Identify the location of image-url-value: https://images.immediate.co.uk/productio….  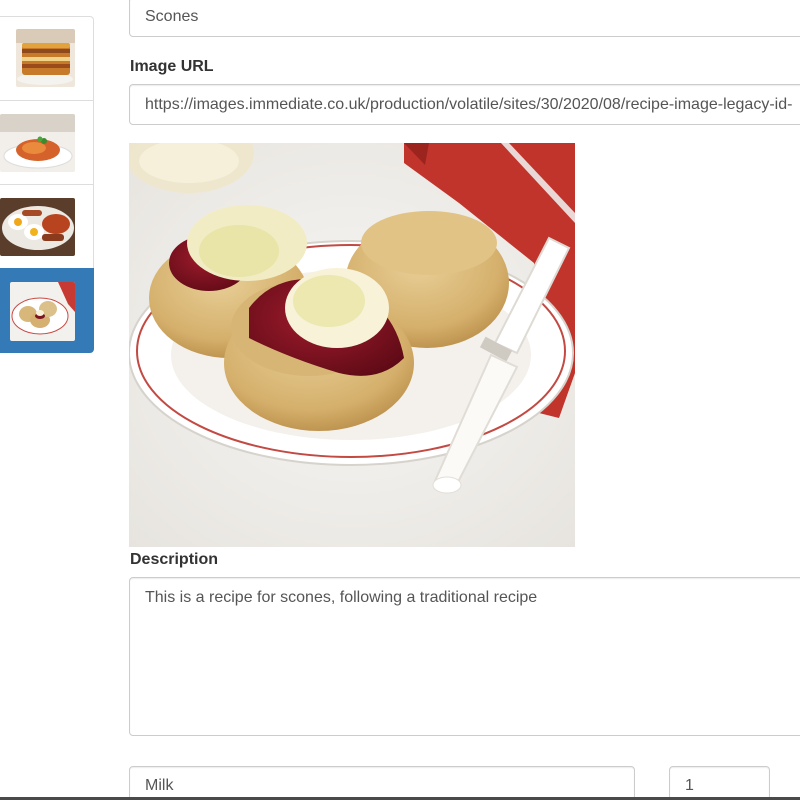
(469, 104).